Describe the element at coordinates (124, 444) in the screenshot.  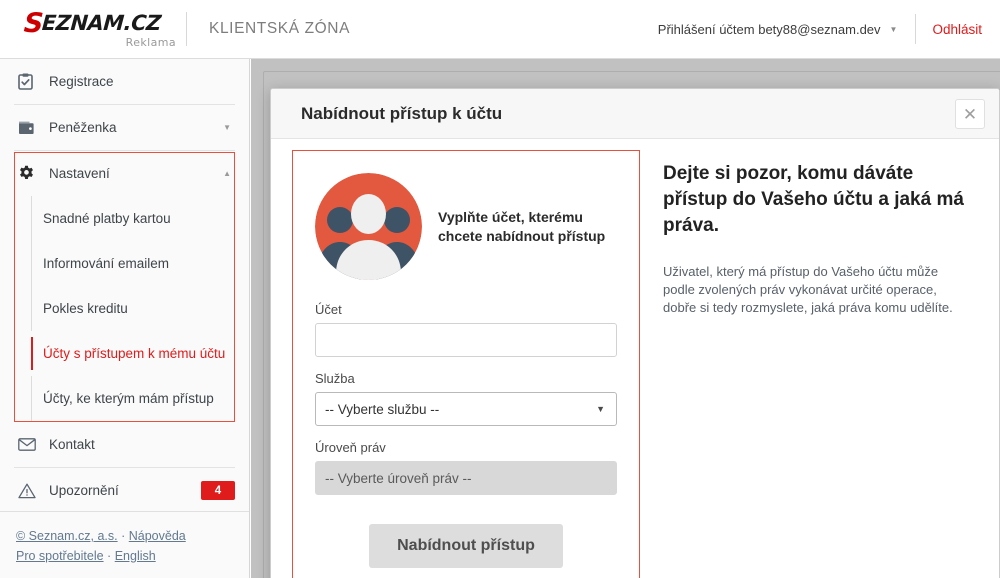
I see `sidebar-item-kontakt: Kontakt` at that location.